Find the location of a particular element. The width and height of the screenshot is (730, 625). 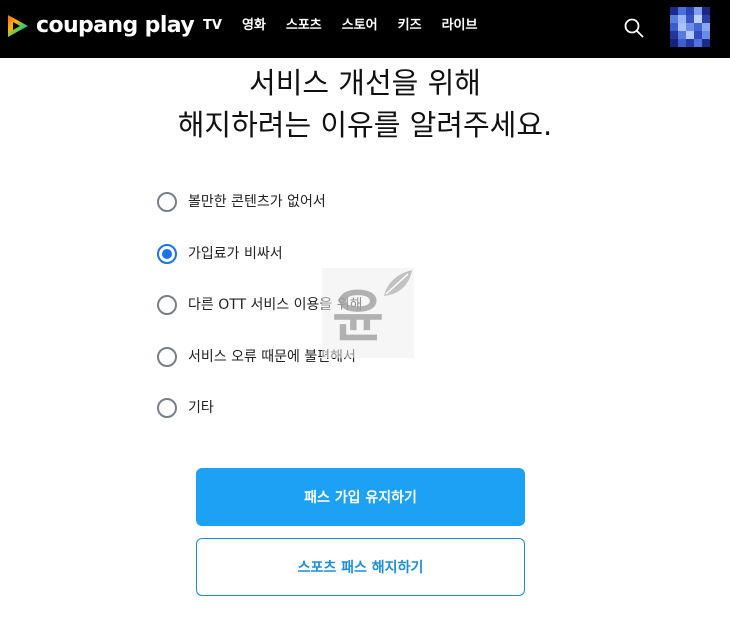

nav-item-sports: 스포츠 is located at coordinates (304, 26).